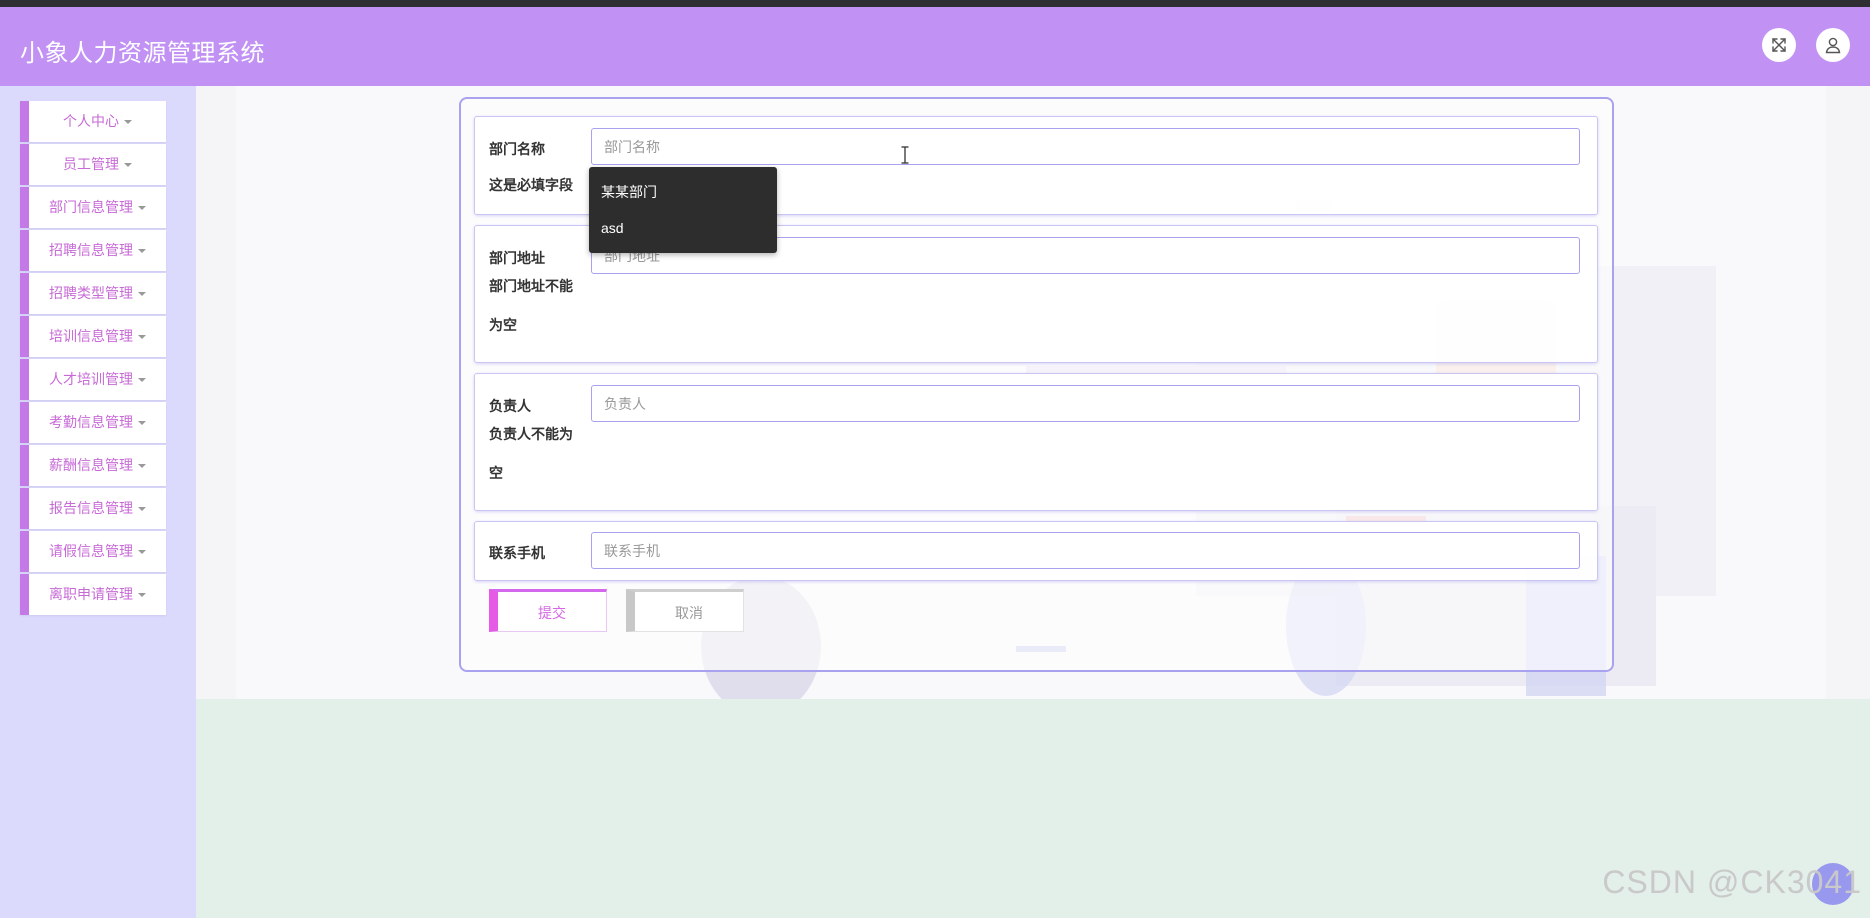 The height and width of the screenshot is (918, 1870). I want to click on sidebar-item-label: 部门信息管理, so click(91, 207).